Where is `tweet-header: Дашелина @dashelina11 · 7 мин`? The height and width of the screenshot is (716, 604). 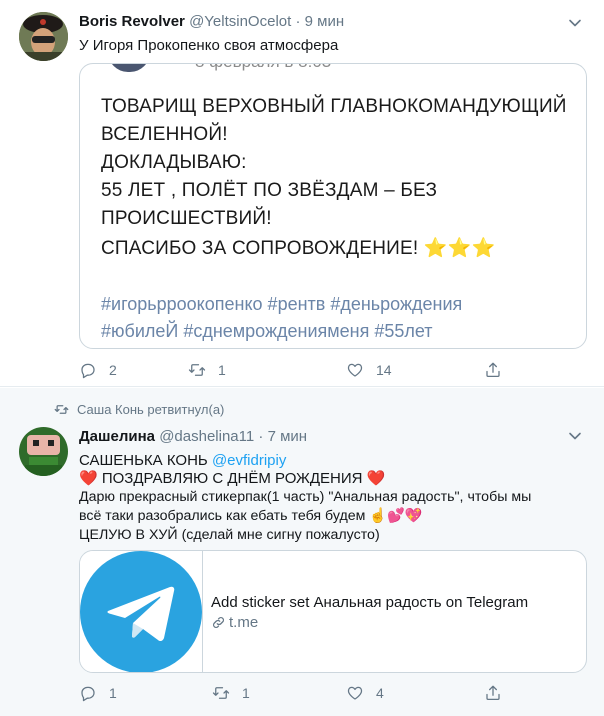 tweet-header: Дашелина @dashelina11 · 7 мин is located at coordinates (193, 436).